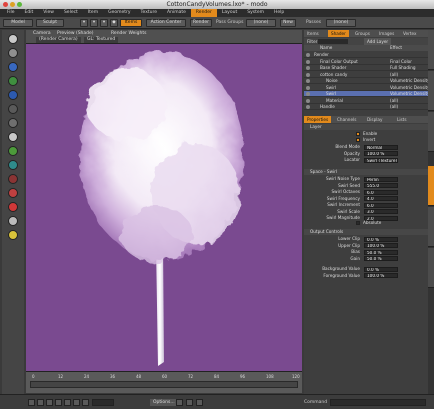  Describe the element at coordinates (338, 33) in the screenshot. I see `shader-tab-shader: Shader` at that location.